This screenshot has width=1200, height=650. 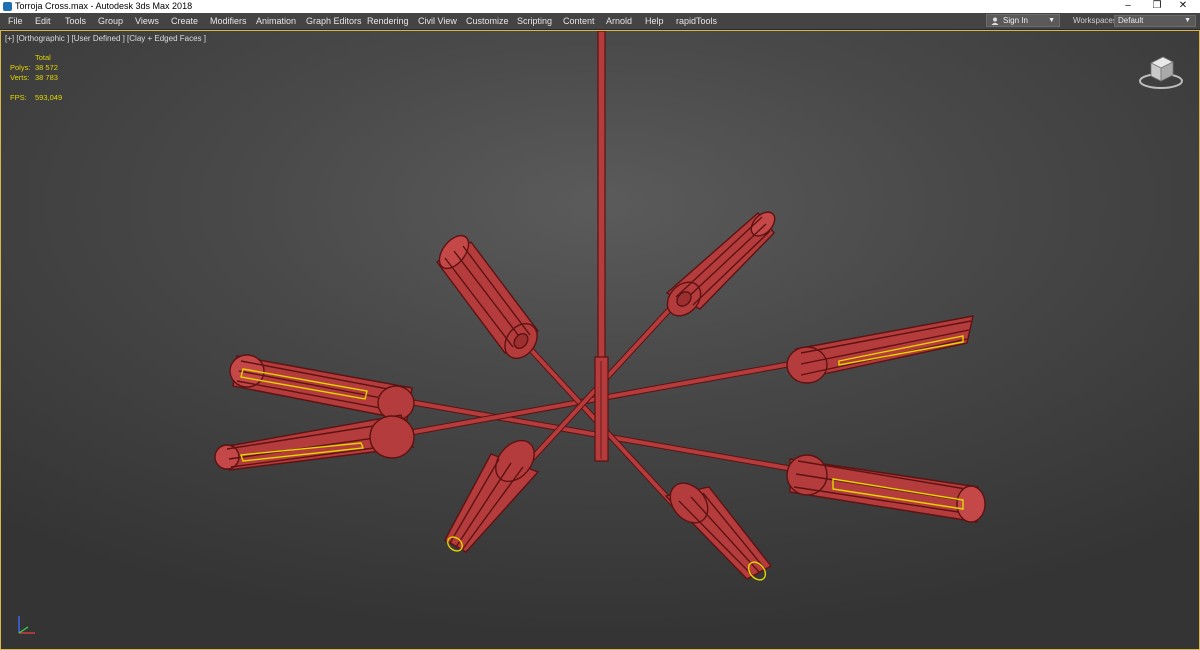 I want to click on shade-lower-right, so click(x=718, y=531).